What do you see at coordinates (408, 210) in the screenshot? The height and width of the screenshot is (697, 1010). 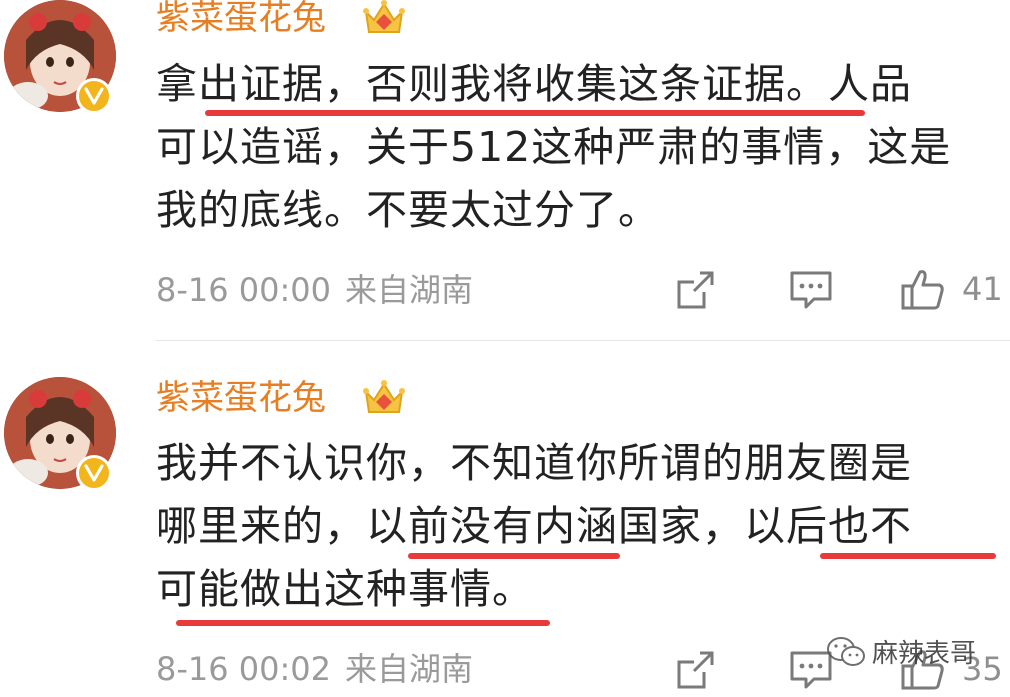 I see `comment-line: 我的底线。不要太过分了。` at bounding box center [408, 210].